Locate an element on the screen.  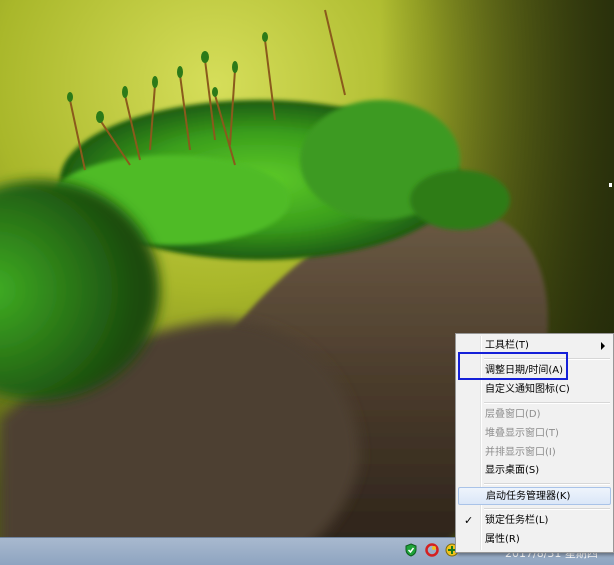
menu-item-start-task-manager: 启动任务管理器(K) is located at coordinates (534, 496).